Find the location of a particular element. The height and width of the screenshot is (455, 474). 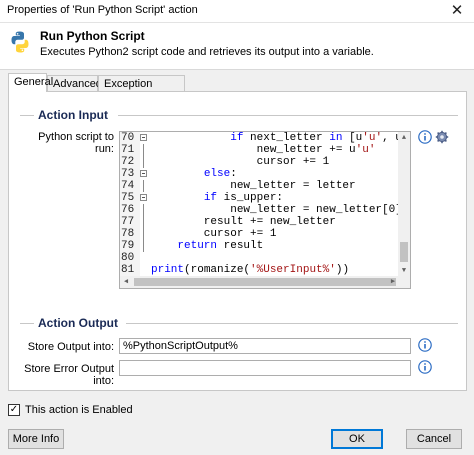

horizontal-scroll-thumb is located at coordinates (265, 282).